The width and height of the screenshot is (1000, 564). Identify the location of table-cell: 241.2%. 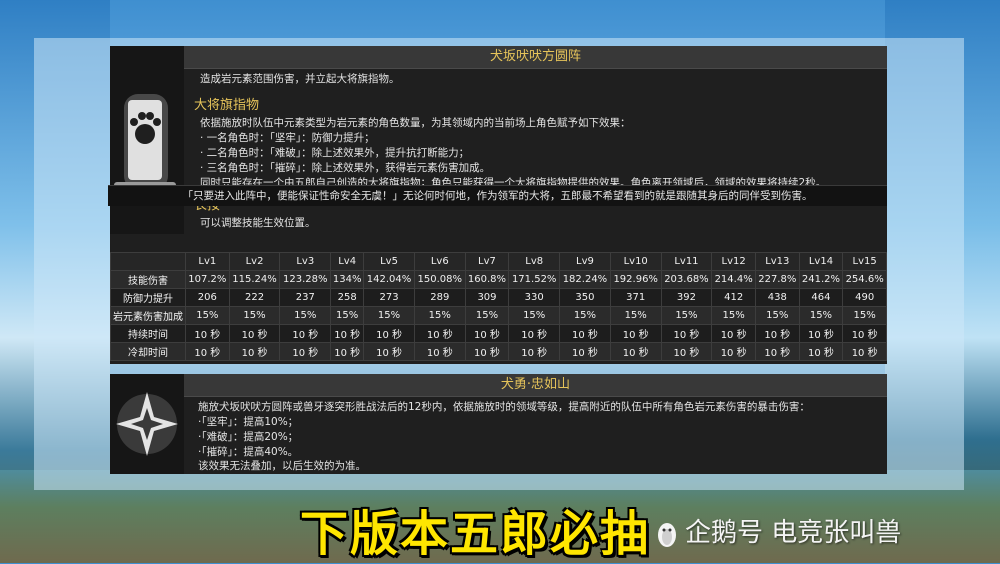
(821, 279).